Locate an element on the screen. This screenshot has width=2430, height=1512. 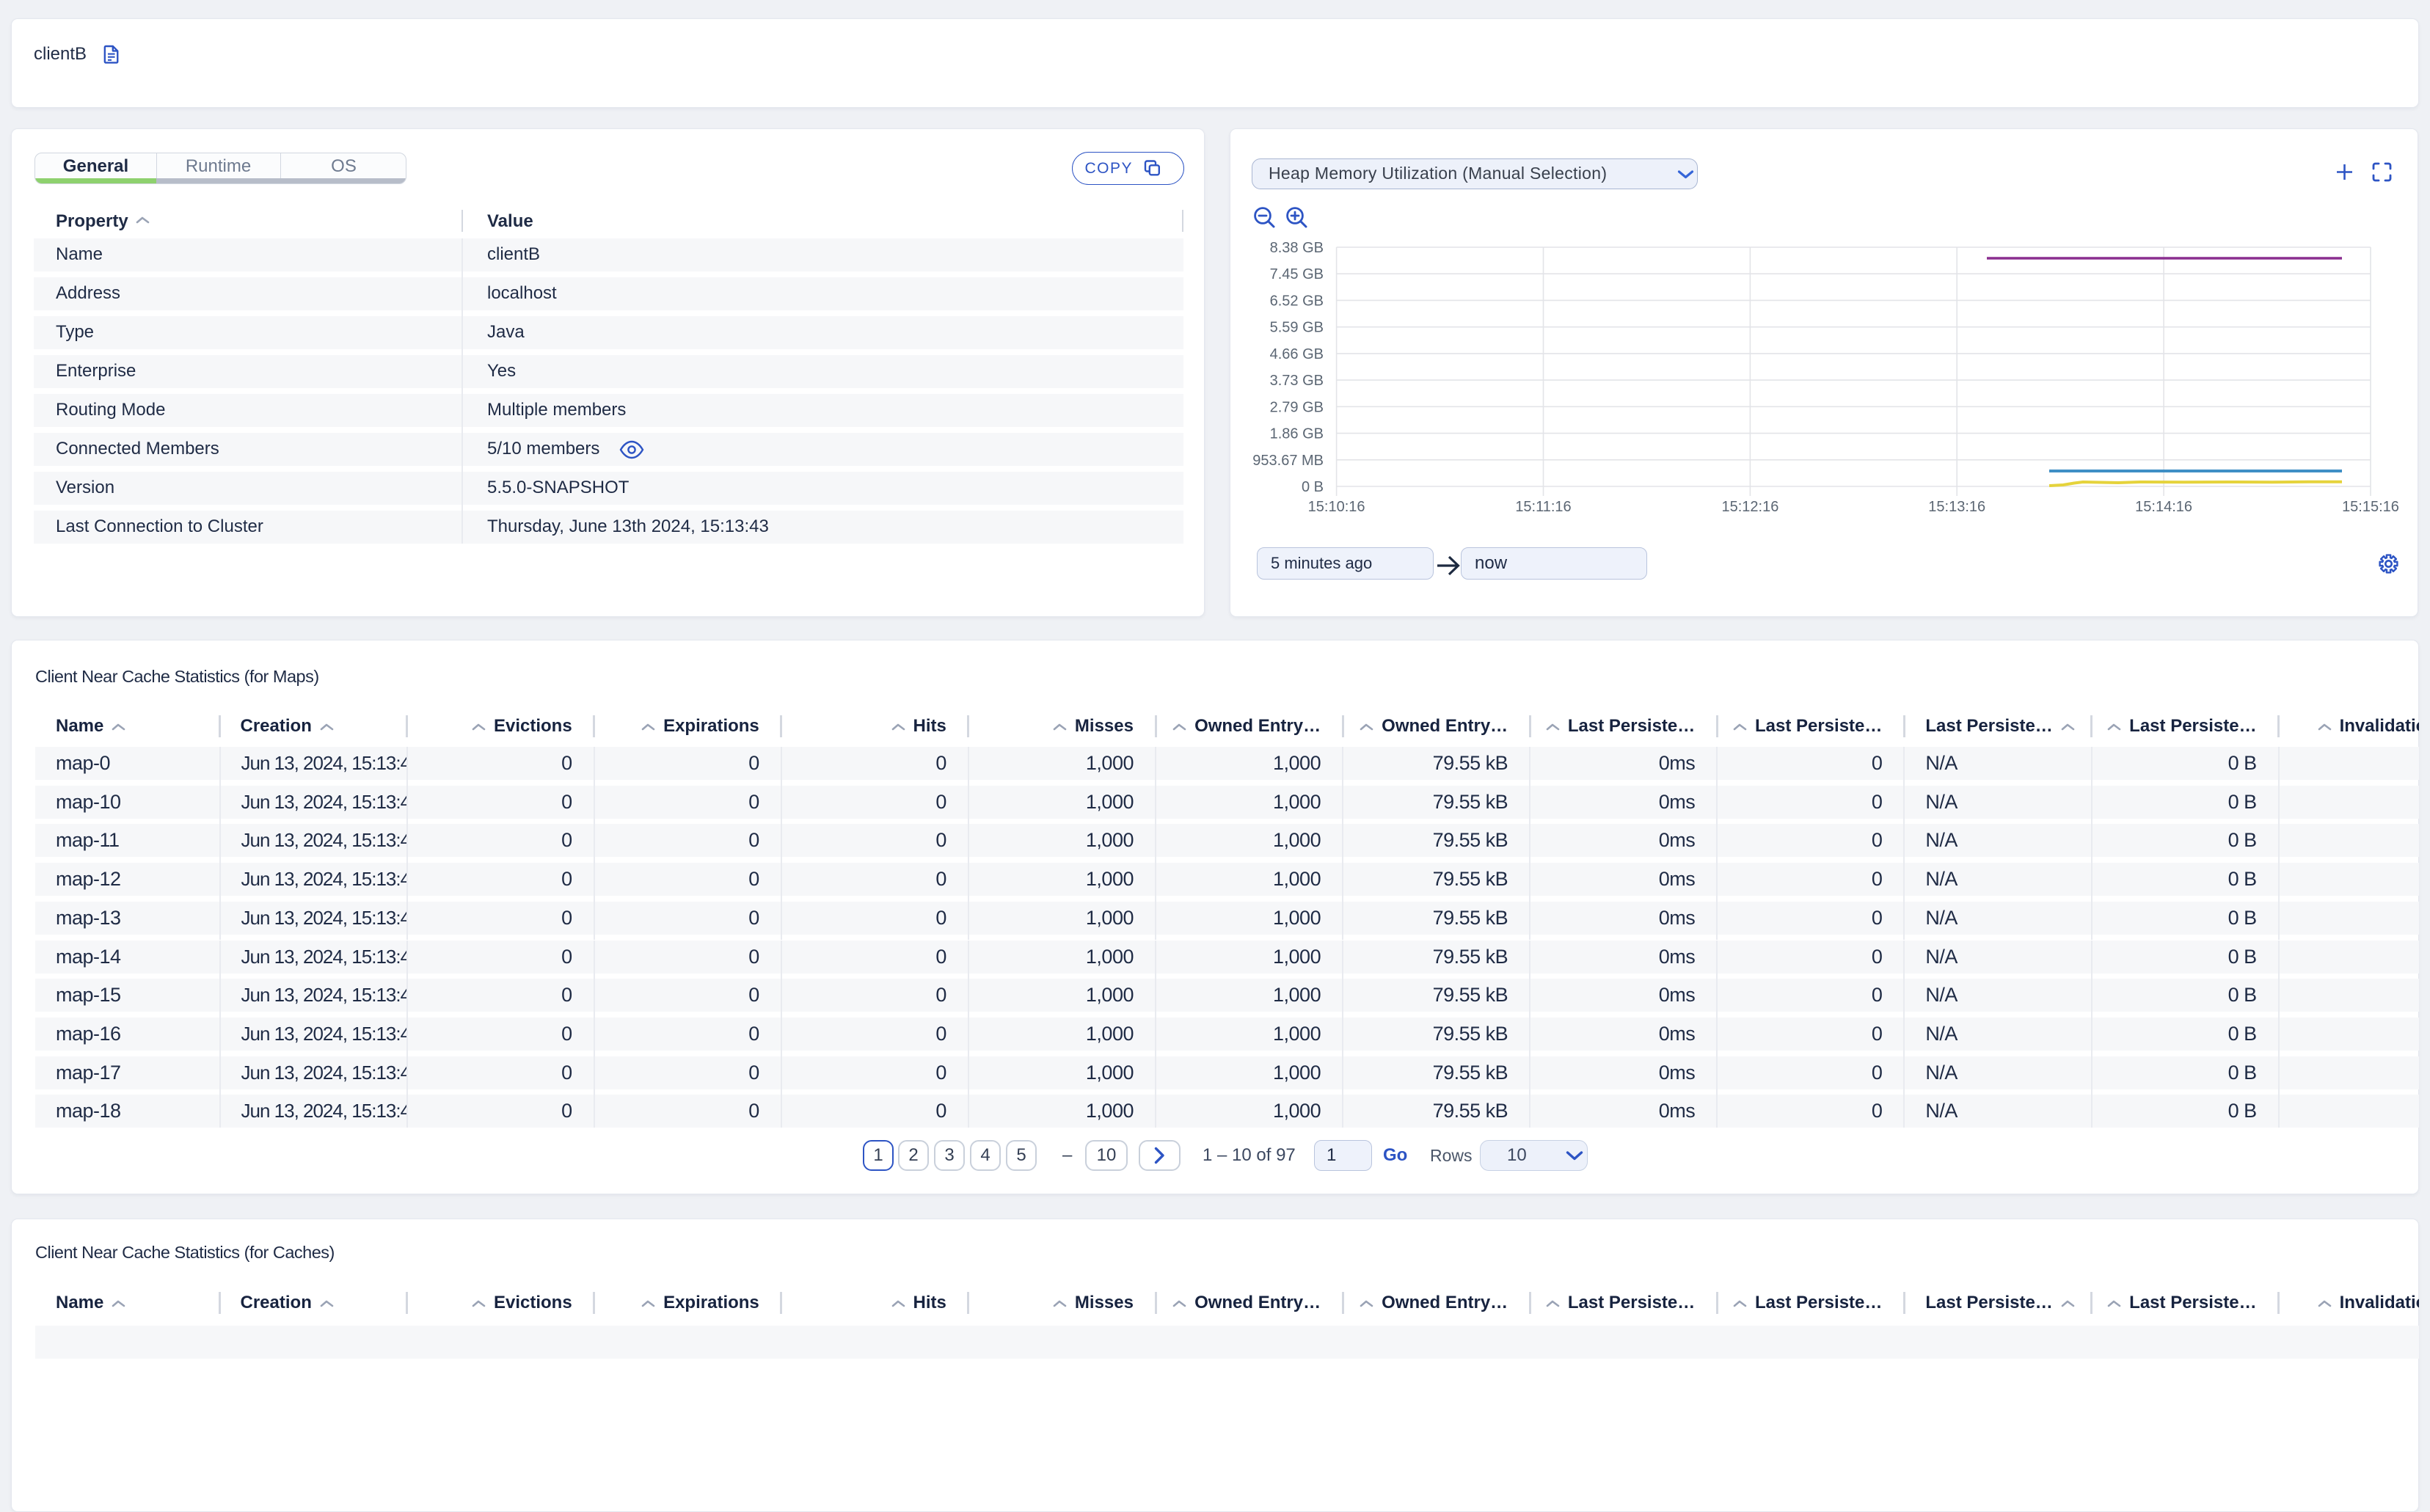
svg-text: 15:13:16 is located at coordinates (1956, 507).